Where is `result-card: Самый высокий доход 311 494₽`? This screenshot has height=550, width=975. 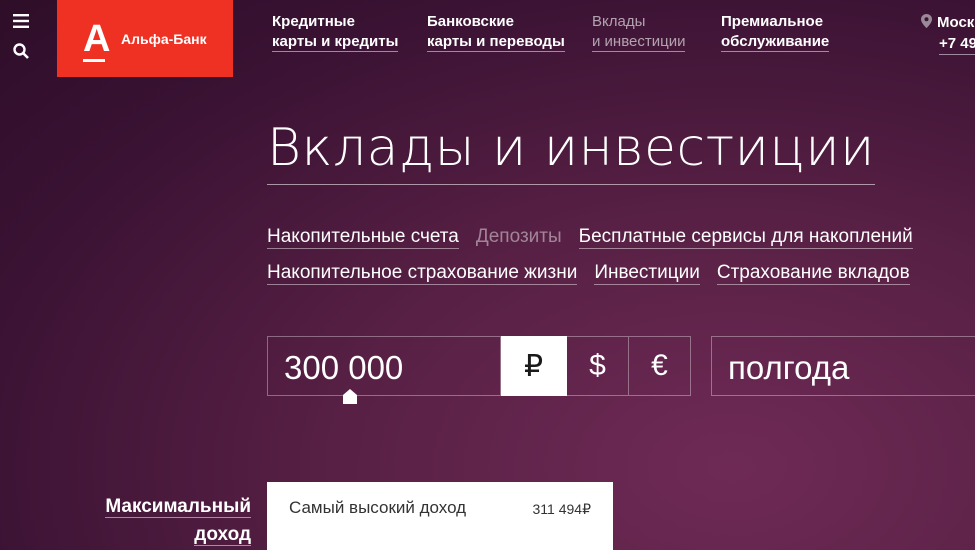 result-card: Самый высокий доход 311 494₽ is located at coordinates (440, 516).